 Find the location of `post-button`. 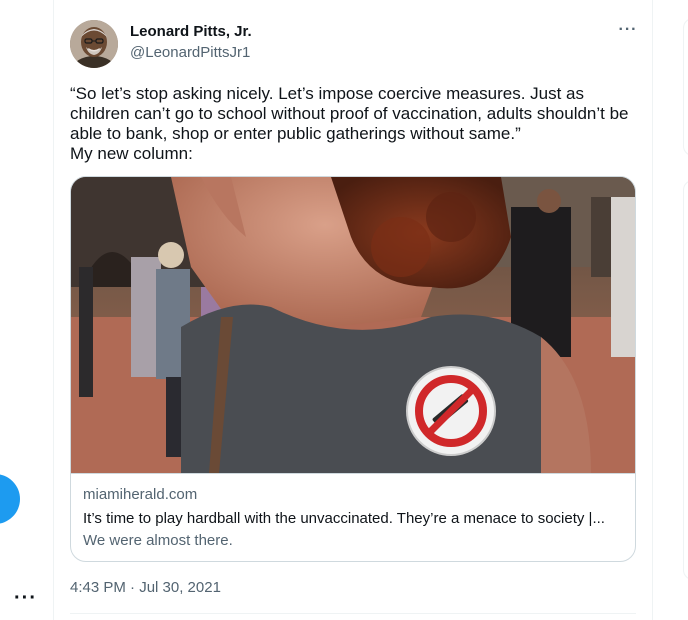

post-button is located at coordinates (10, 499).